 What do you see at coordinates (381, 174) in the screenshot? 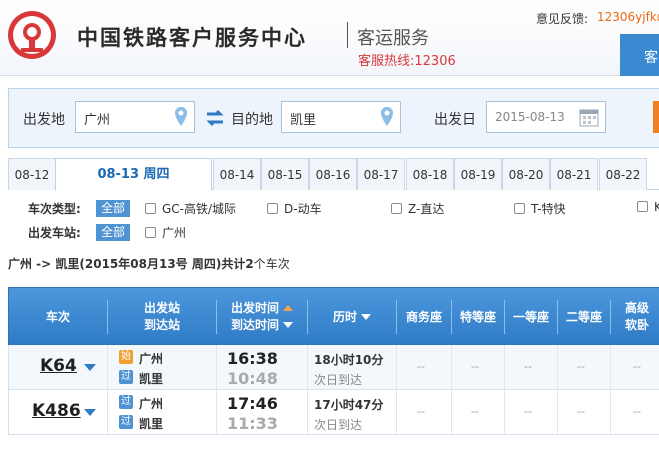
I see `date-tab: 08-17` at bounding box center [381, 174].